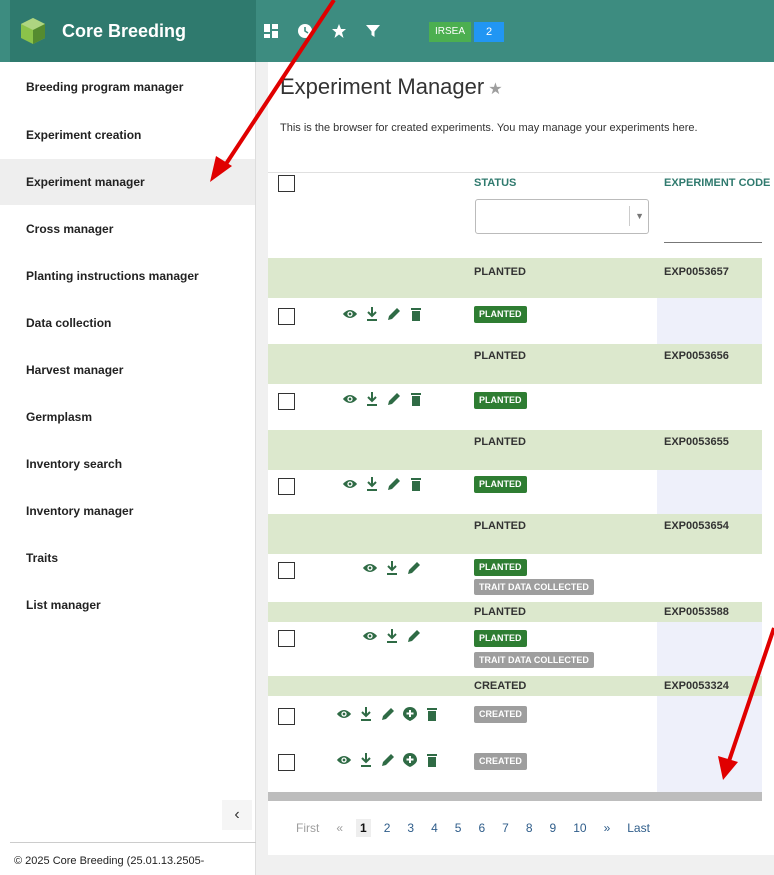 The height and width of the screenshot is (875, 774). Describe the element at coordinates (434, 828) in the screenshot. I see `pagination-page: 4` at that location.